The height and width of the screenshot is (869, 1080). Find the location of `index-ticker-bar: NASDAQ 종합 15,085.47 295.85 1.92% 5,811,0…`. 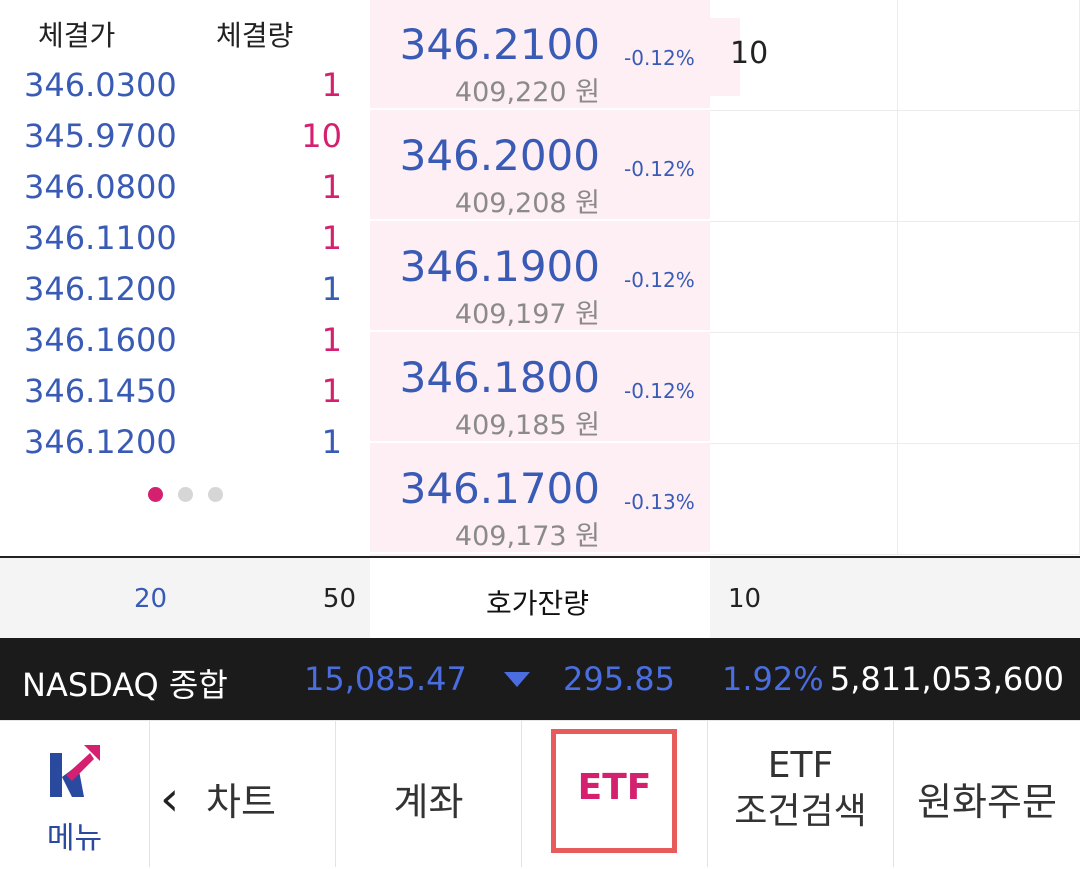

index-ticker-bar: NASDAQ 종합 15,085.47 295.85 1.92% 5,811,0… is located at coordinates (540, 679).